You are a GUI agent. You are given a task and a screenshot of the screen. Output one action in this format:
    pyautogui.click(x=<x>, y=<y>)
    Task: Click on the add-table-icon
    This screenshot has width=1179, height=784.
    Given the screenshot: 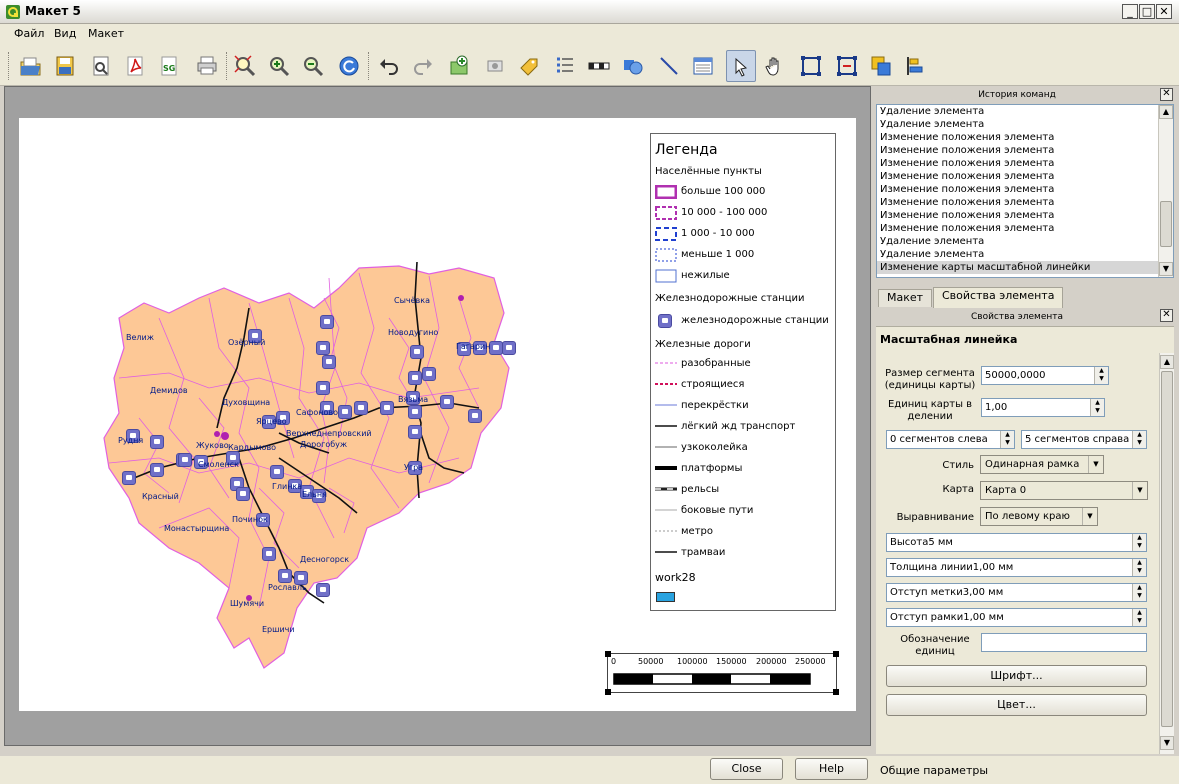 What is the action you would take?
    pyautogui.click(x=703, y=66)
    